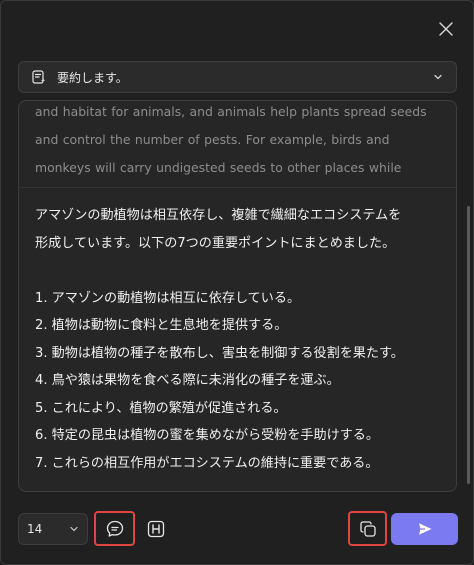 This screenshot has width=474, height=565. Describe the element at coordinates (219, 353) in the screenshot. I see `summary-point: 3. 動物は植物の種子を散布し、害虫を制御する役割を果たす。` at that location.